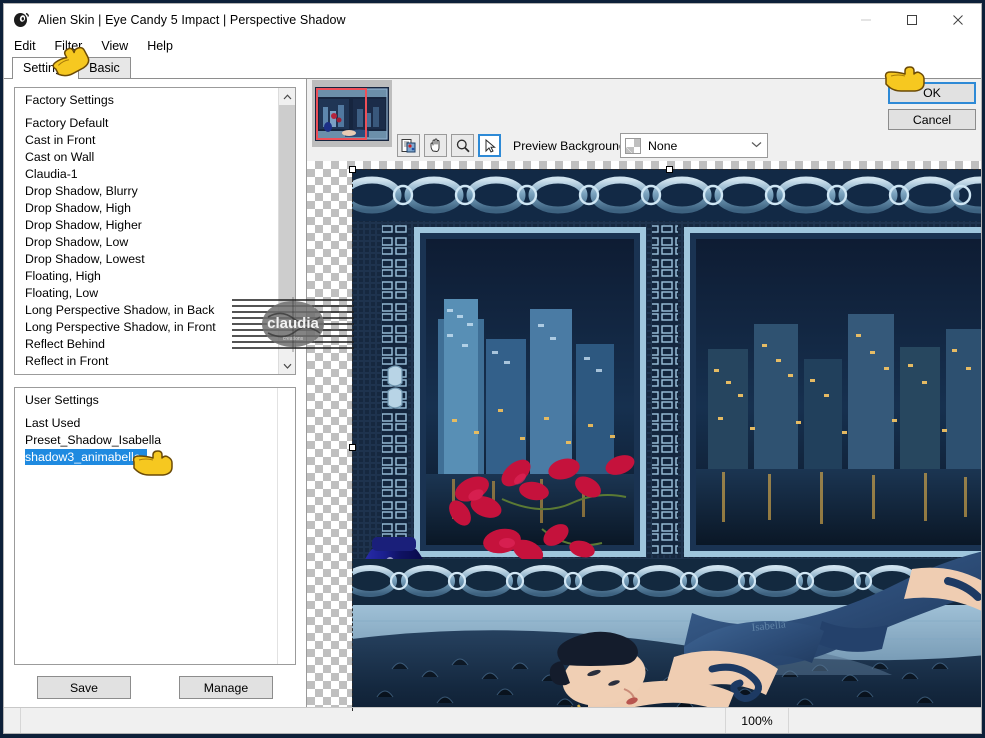  What do you see at coordinates (571, 146) in the screenshot?
I see `preview-background-label: Preview Background:` at bounding box center [571, 146].